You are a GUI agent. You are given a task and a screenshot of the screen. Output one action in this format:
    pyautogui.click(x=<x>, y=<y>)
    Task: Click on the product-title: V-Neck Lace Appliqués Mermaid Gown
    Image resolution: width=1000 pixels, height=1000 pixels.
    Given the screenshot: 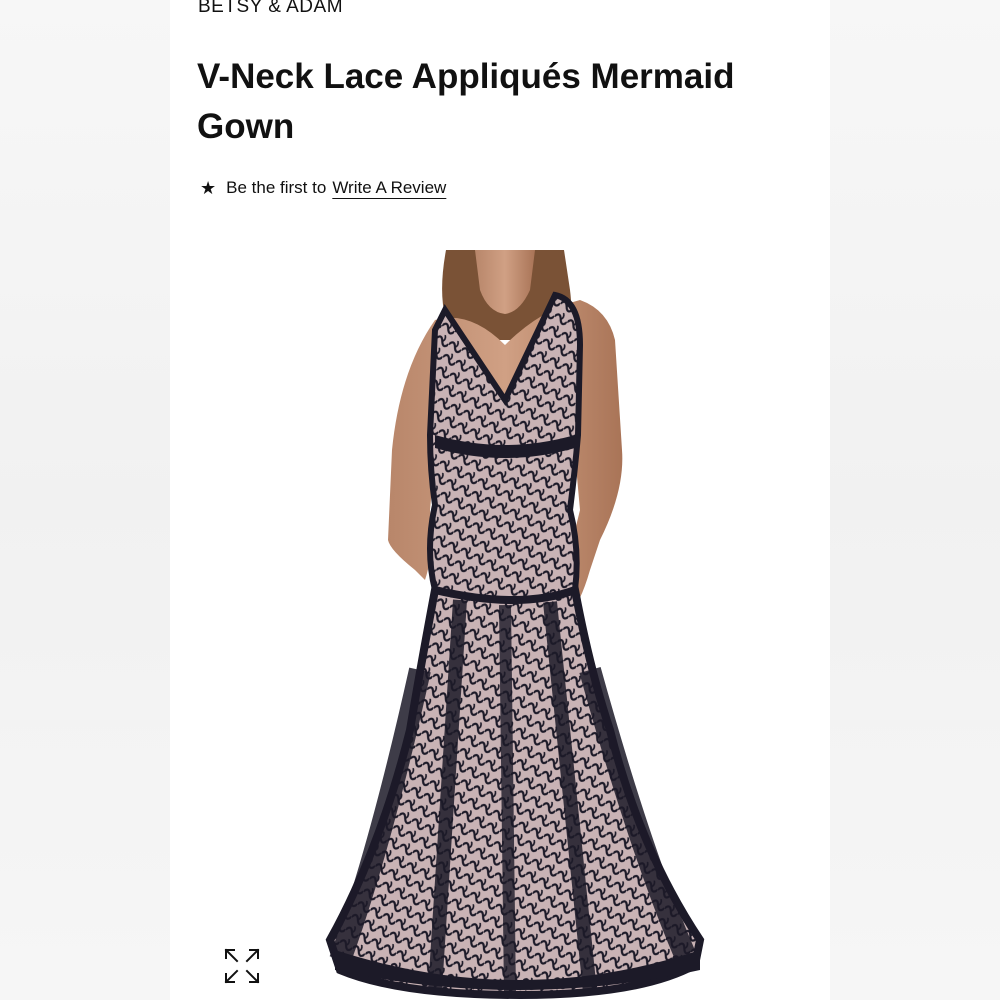 What is the action you would take?
    pyautogui.click(x=466, y=101)
    